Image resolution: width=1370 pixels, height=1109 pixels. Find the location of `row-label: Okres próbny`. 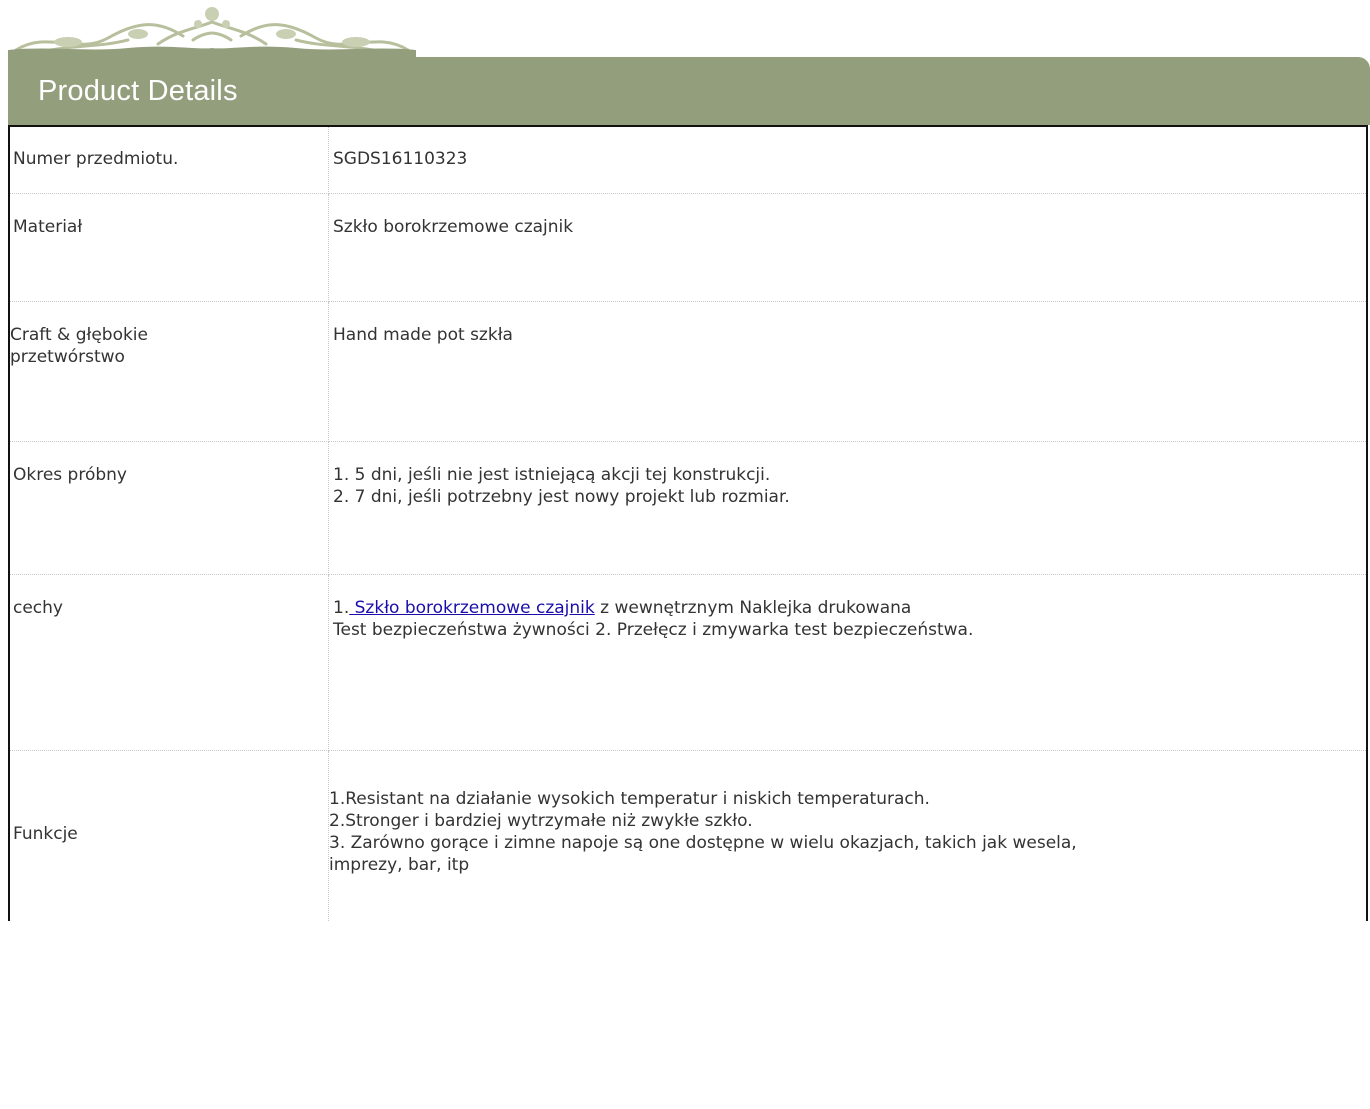

row-label: Okres próbny is located at coordinates (70, 475).